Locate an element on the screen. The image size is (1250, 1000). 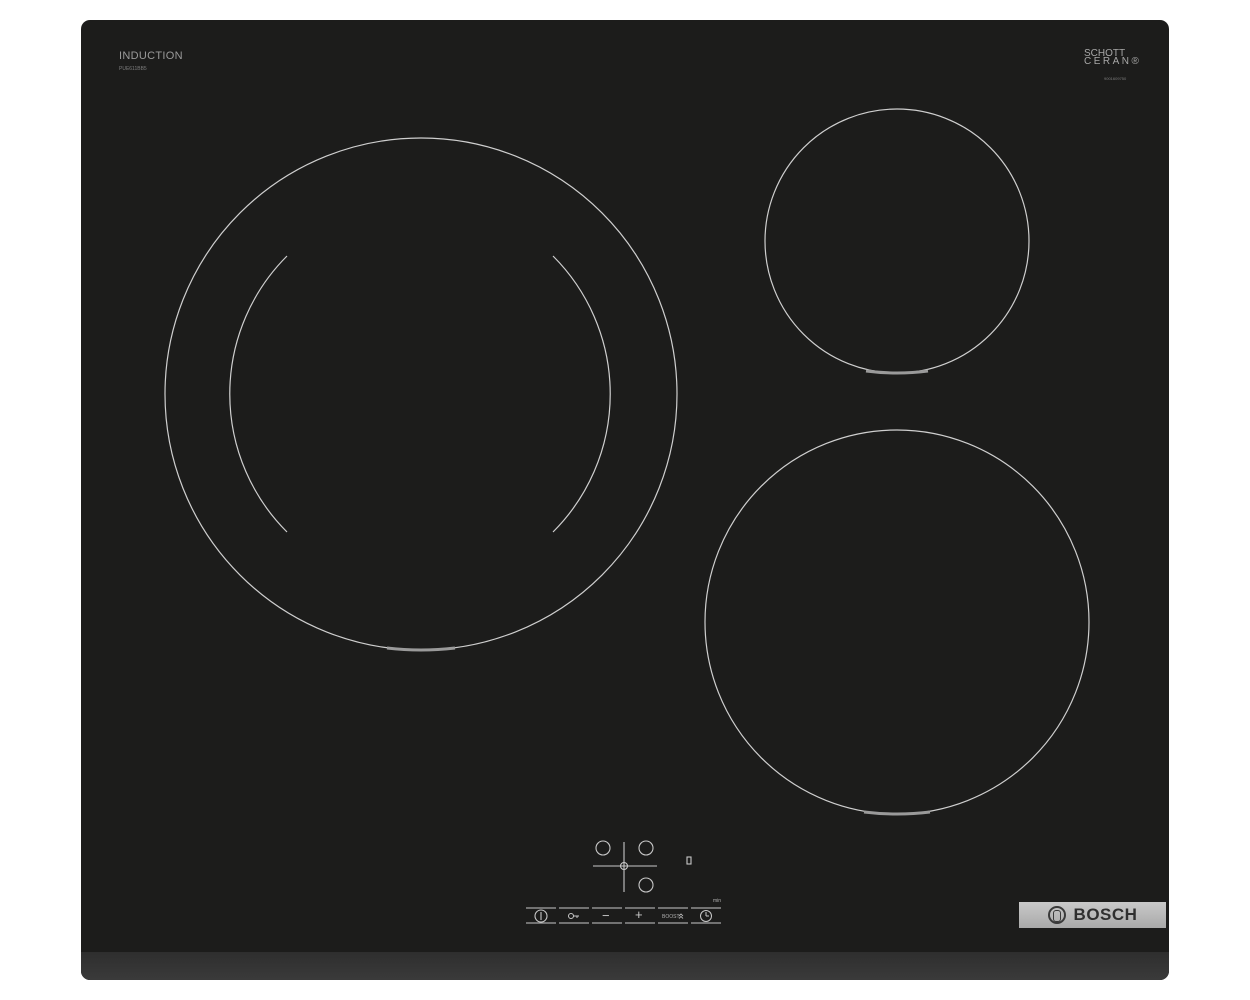
plus-button: + is located at coordinates (639, 914).